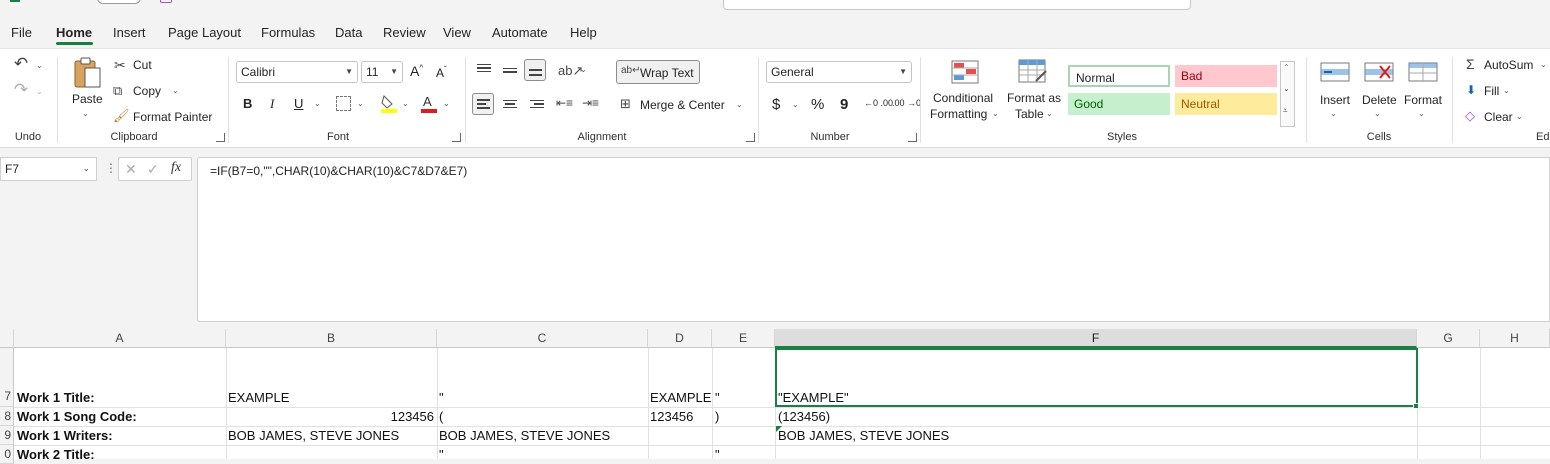 This screenshot has width=1550, height=464. What do you see at coordinates (87, 99) in the screenshot?
I see `paste-label: Paste` at bounding box center [87, 99].